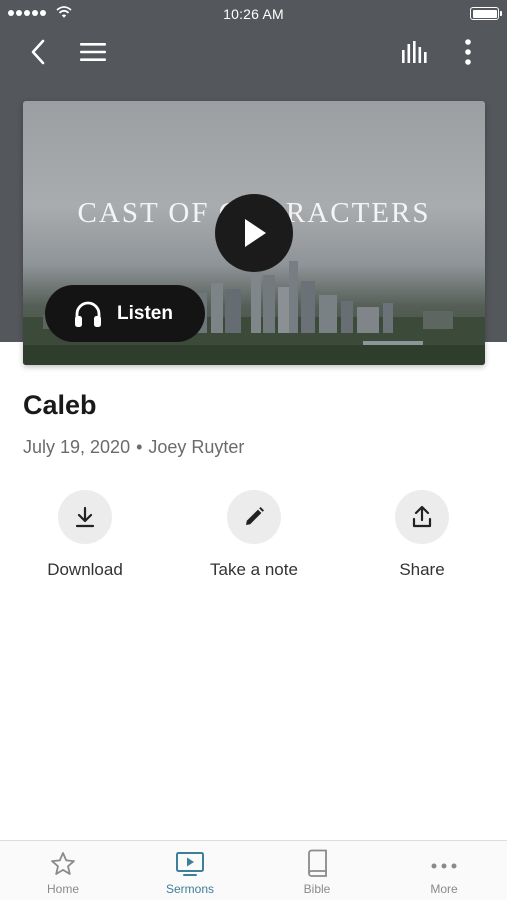 This screenshot has height=900, width=507. What do you see at coordinates (444, 889) in the screenshot?
I see `tab-more-label: More` at bounding box center [444, 889].